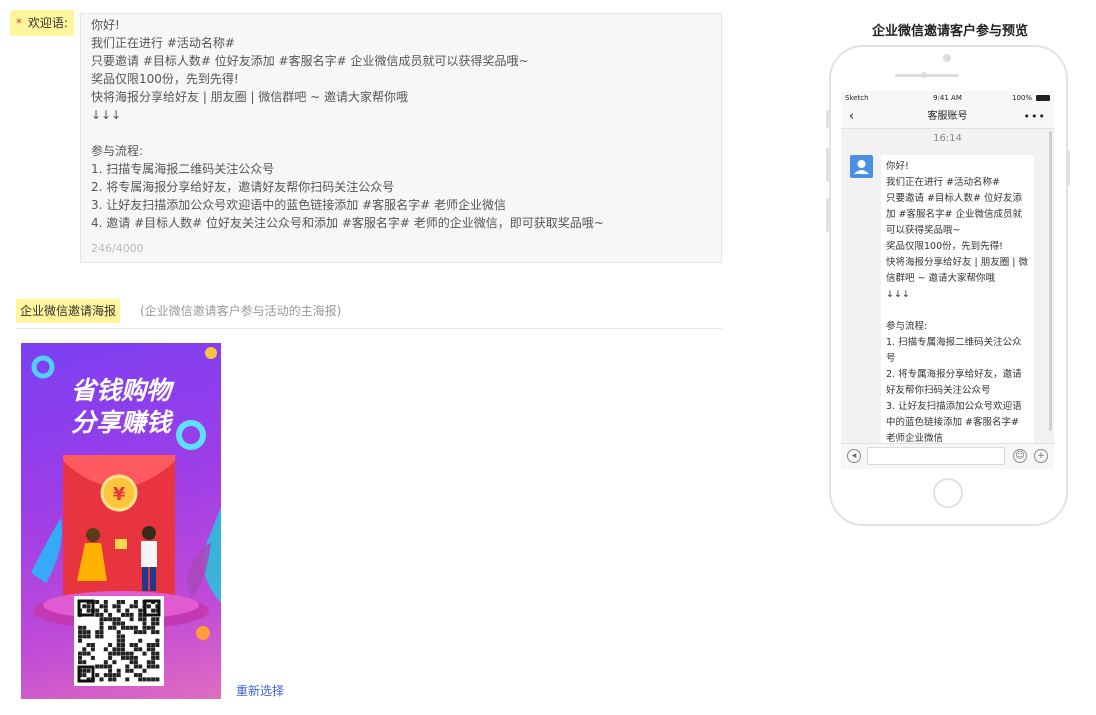  What do you see at coordinates (1041, 456) in the screenshot?
I see `plus-icon: +` at bounding box center [1041, 456].